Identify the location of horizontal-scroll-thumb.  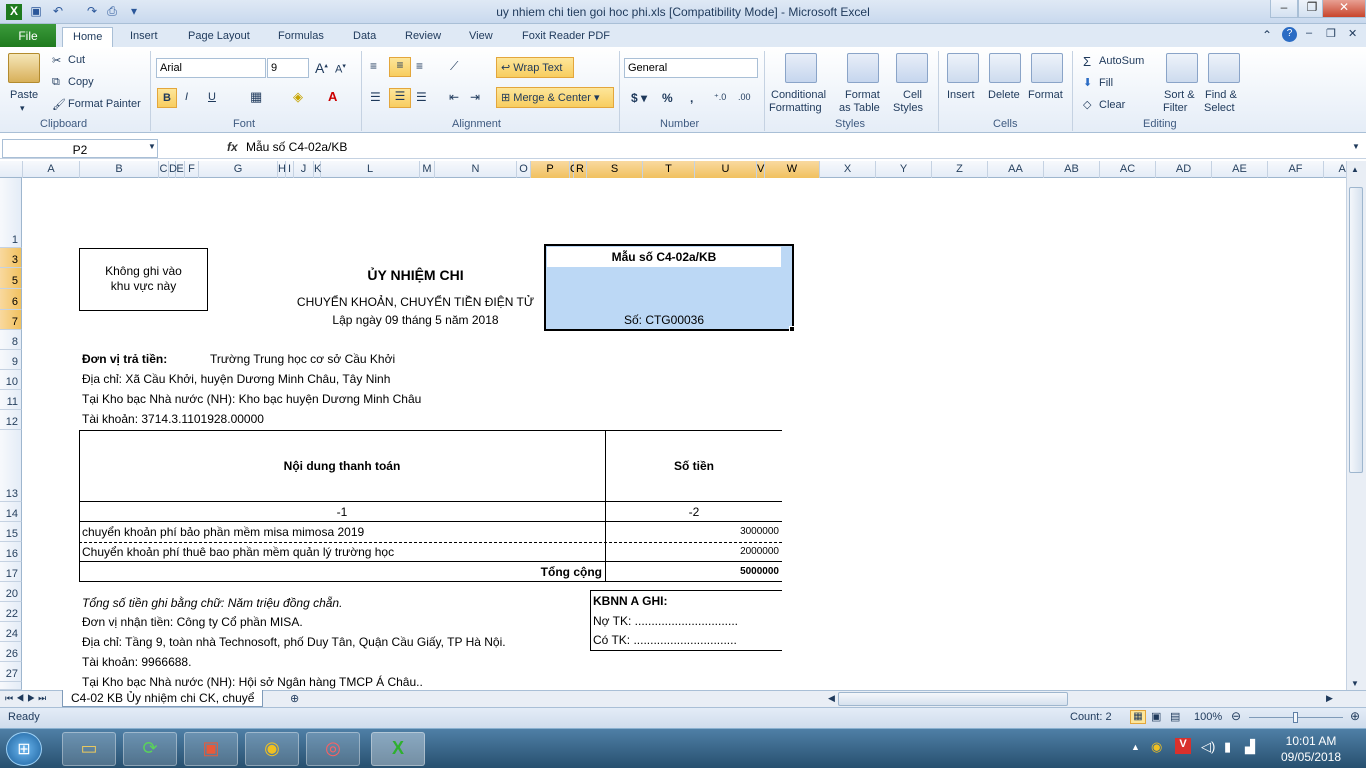
(953, 699).